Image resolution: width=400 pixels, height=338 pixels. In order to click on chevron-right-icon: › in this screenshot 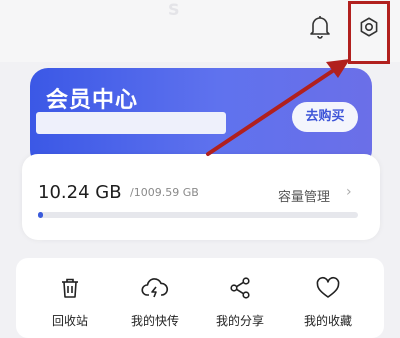, I will do `click(349, 192)`.